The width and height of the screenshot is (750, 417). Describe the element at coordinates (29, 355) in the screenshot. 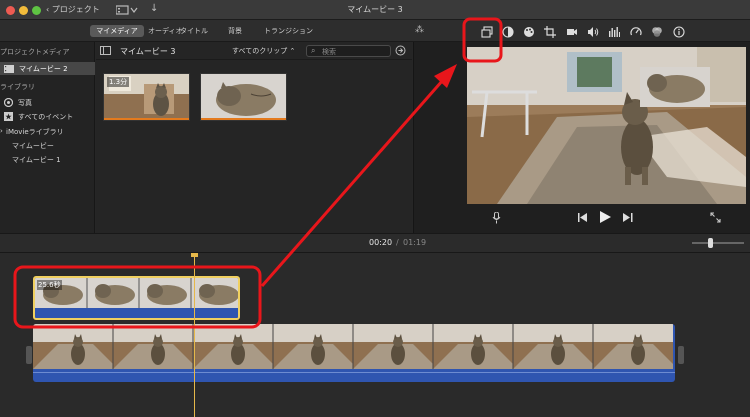

I see `clip-trim-handle-left` at that location.